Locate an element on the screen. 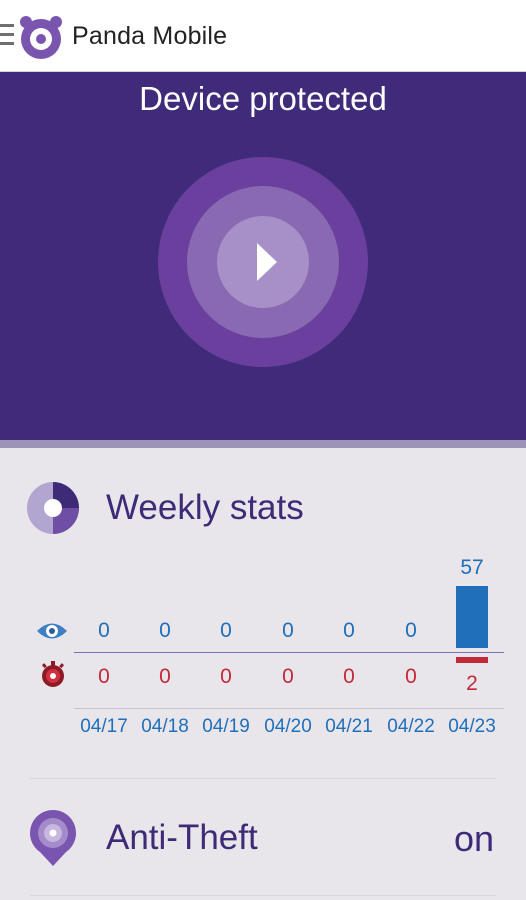  anti-theft-title: Anti-Theft is located at coordinates (182, 838).